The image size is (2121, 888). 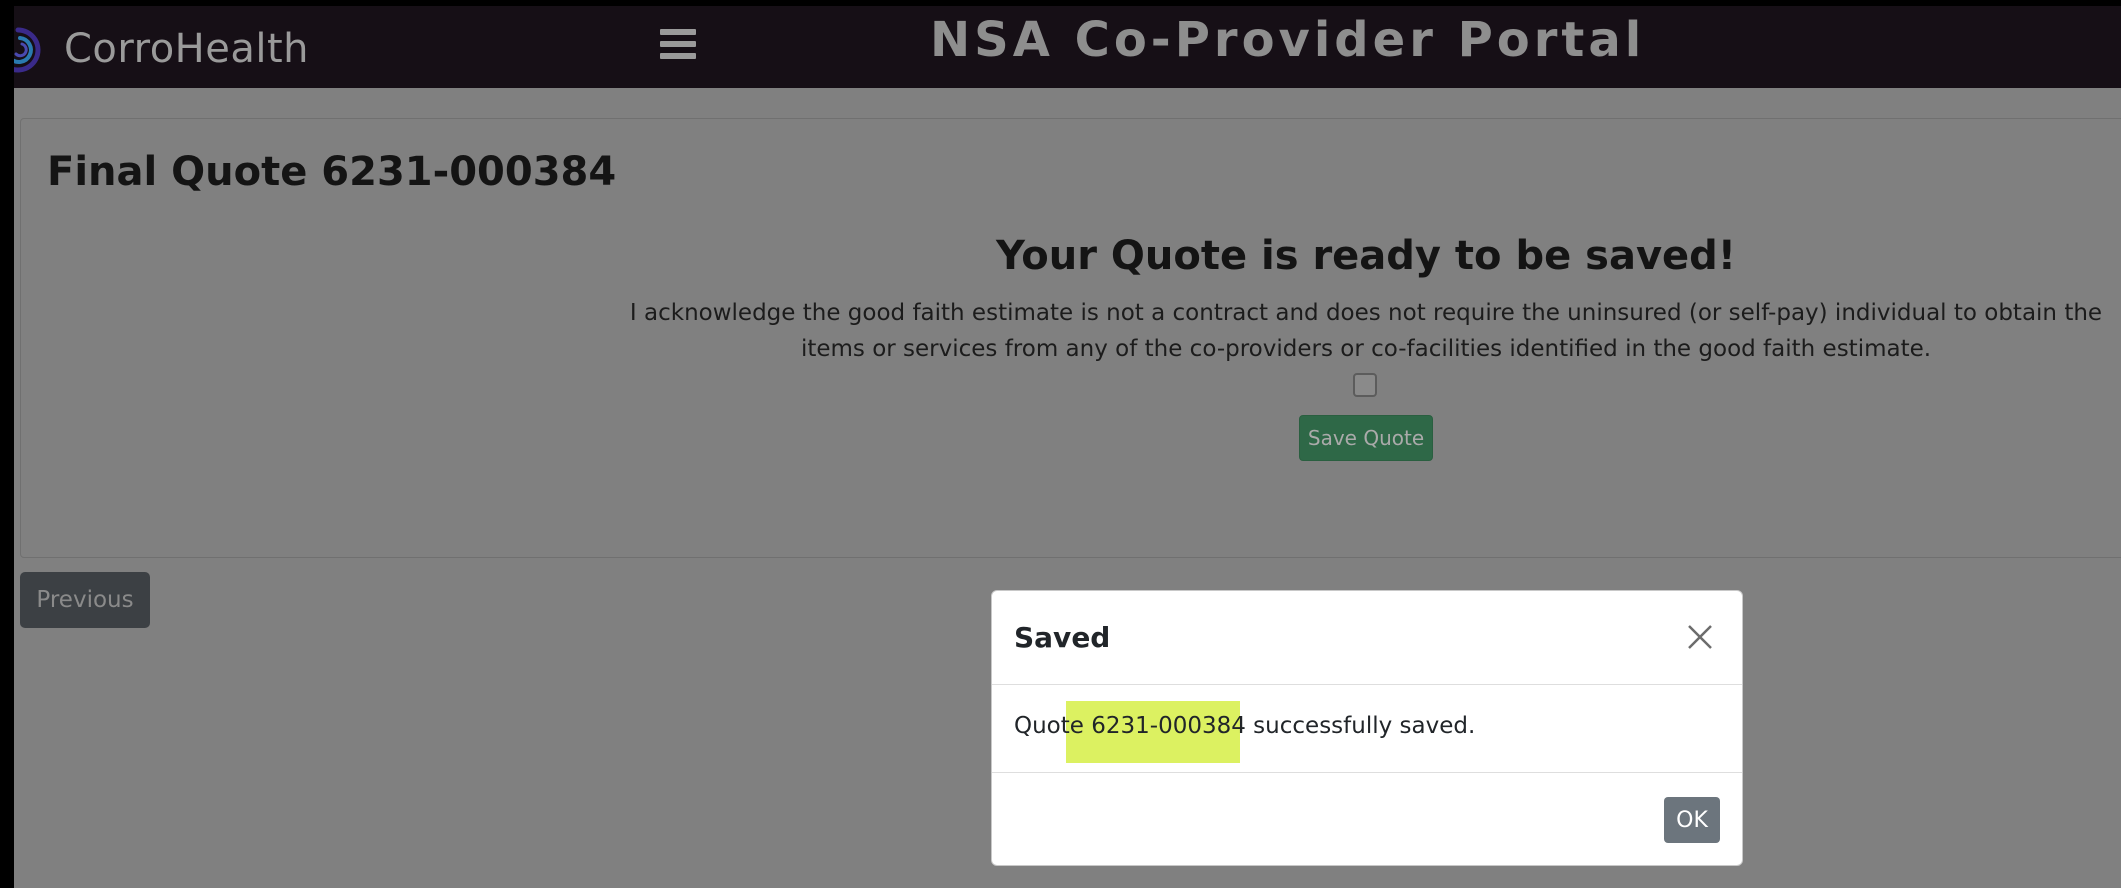 I want to click on modal-message: Quote 6231-000384 successfully saved., so click(x=1244, y=726).